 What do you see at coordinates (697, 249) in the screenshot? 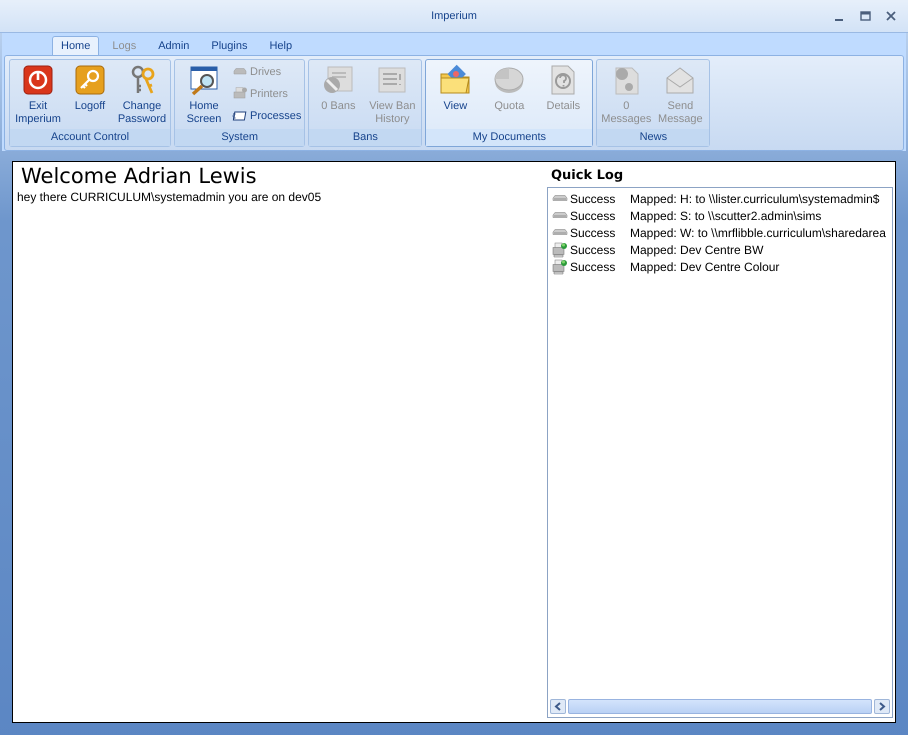
I see `log-message: Mapped: Dev Centre BW` at bounding box center [697, 249].